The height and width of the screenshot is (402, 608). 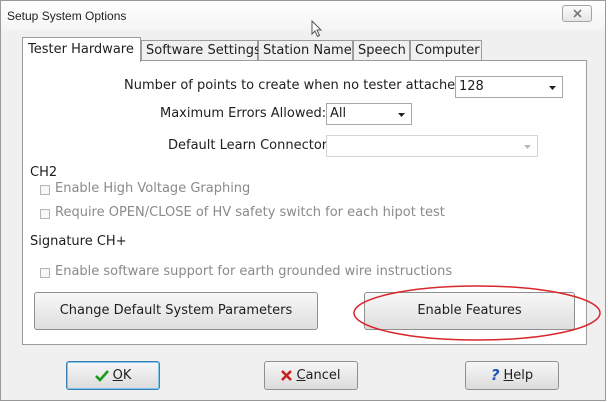 What do you see at coordinates (243, 113) in the screenshot?
I see `max-errors-label: Maximum Errors Allowed:` at bounding box center [243, 113].